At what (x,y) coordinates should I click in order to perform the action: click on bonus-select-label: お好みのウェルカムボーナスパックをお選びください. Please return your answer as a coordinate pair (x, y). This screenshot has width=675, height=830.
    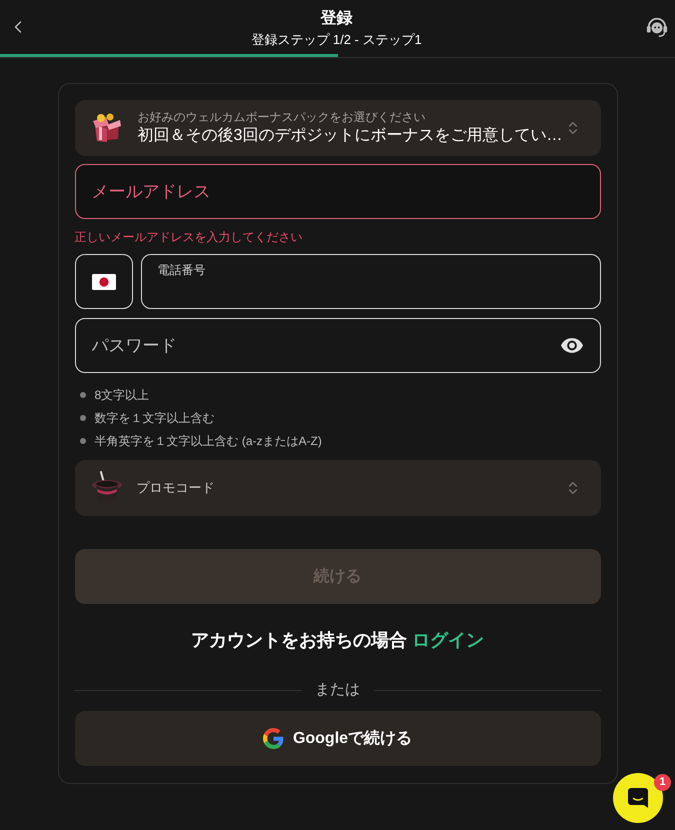
    Looking at the image, I should click on (282, 117).